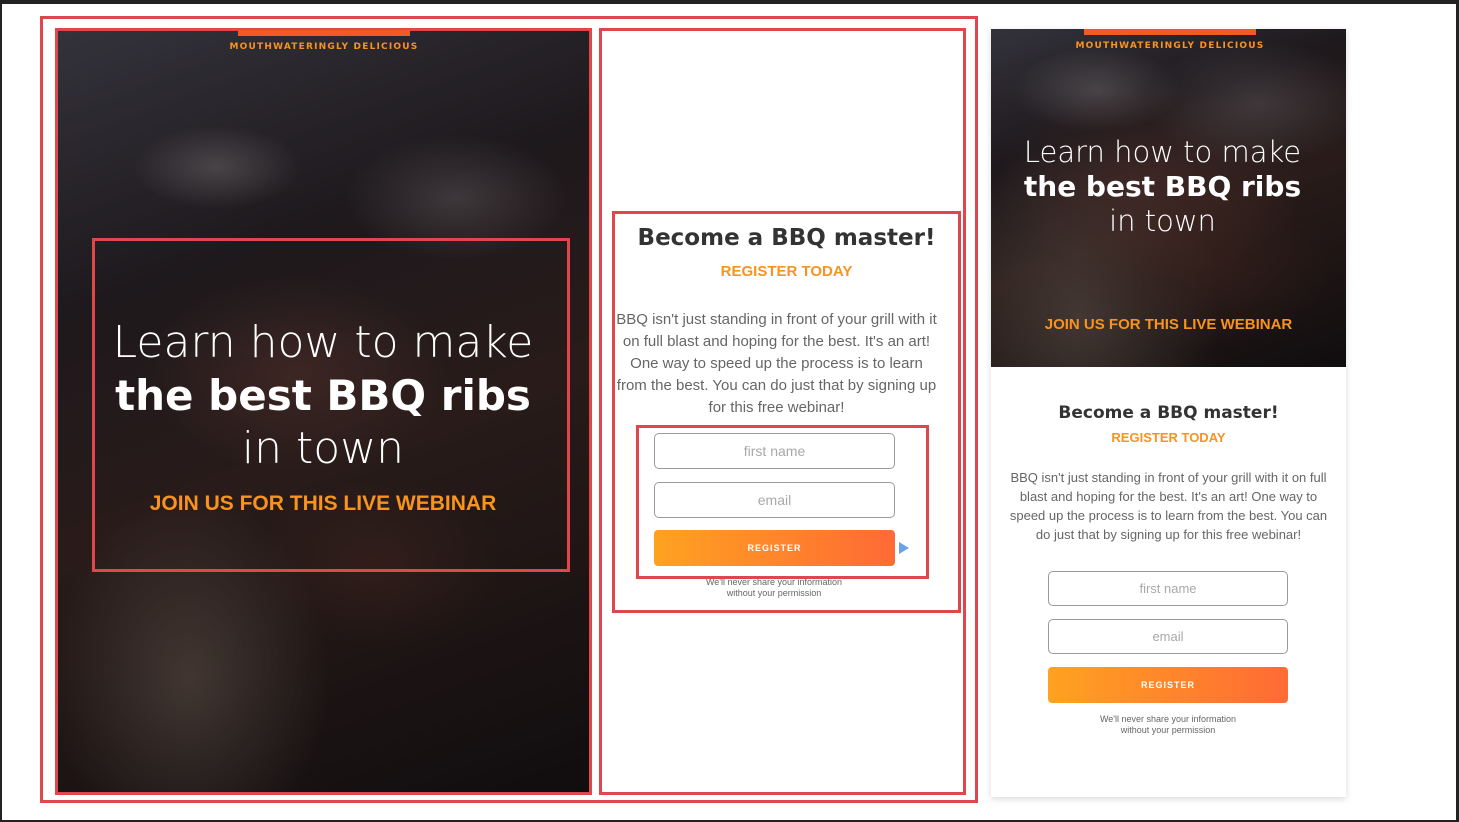  I want to click on preview-tagline: MOUTHWATERINGLY DELICIOUS, so click(1170, 46).